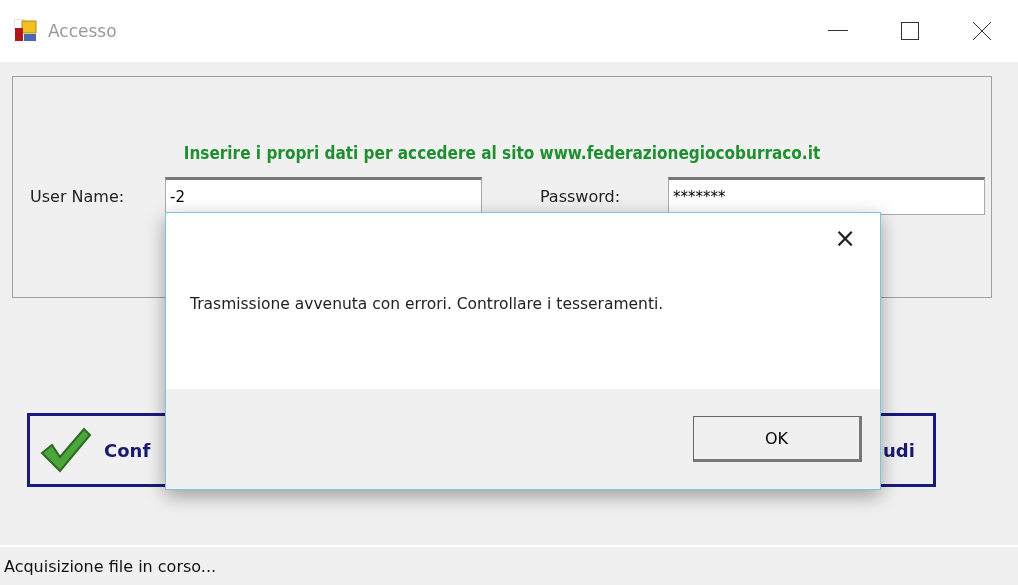 This screenshot has width=1018, height=585. Describe the element at coordinates (78, 196) in the screenshot. I see `field-label: User Name:` at that location.